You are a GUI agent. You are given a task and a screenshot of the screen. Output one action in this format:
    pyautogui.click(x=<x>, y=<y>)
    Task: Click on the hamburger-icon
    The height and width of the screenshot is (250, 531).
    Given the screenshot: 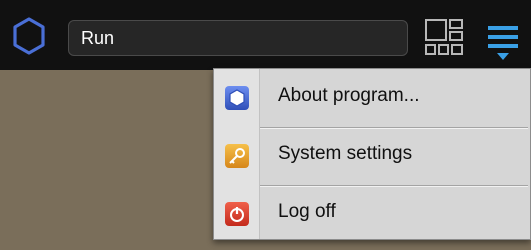 What is the action you would take?
    pyautogui.click(x=503, y=28)
    